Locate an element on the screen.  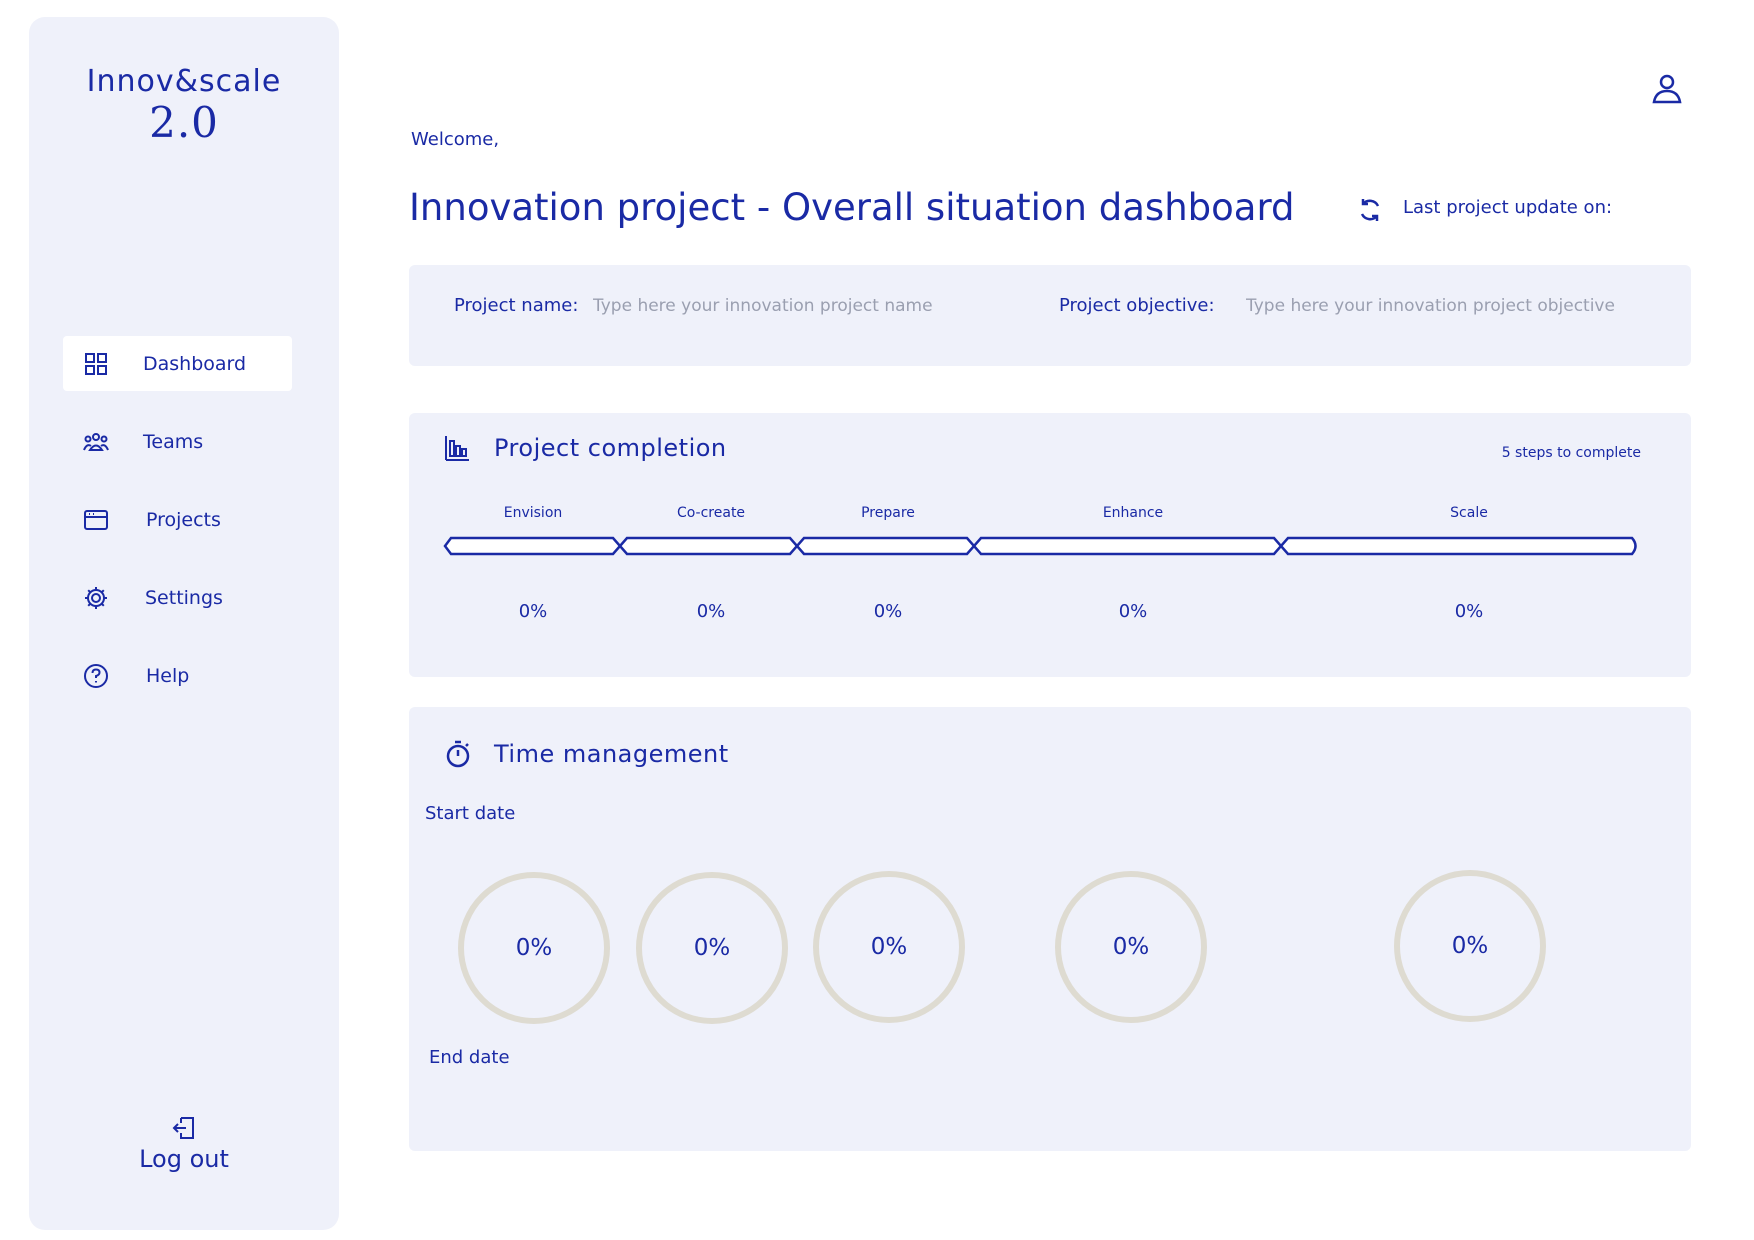
progress-segment-envision is located at coordinates (532, 546).